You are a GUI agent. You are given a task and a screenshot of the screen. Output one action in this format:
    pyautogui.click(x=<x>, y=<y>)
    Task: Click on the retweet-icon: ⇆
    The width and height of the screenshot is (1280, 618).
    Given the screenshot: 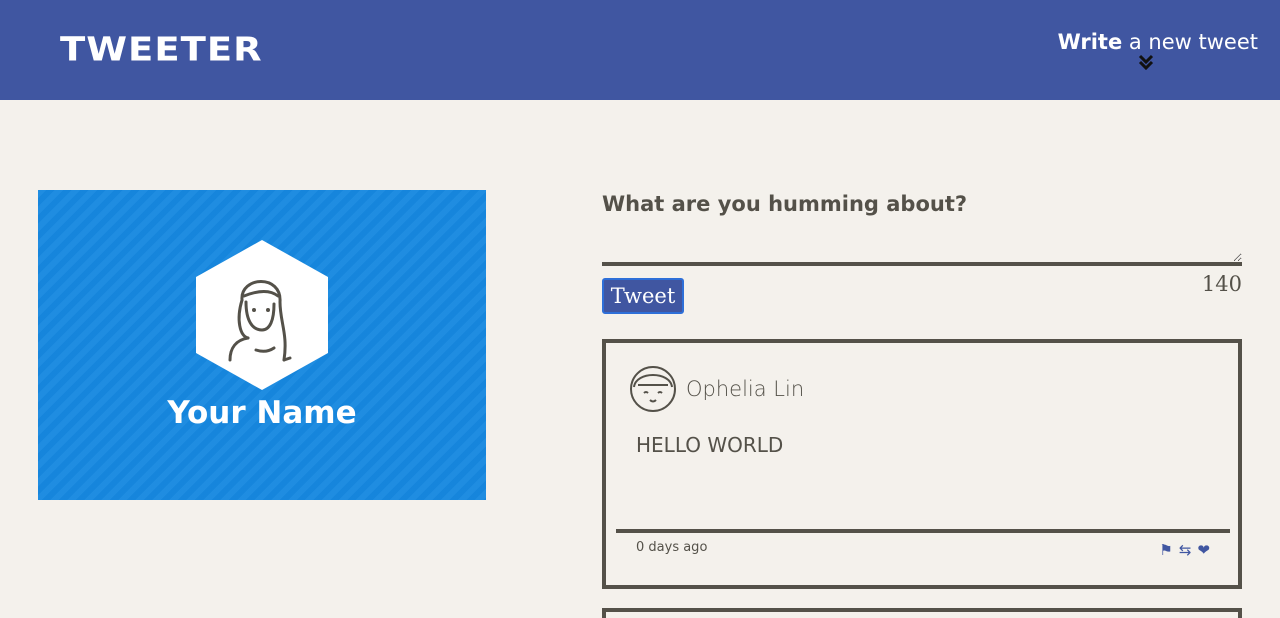 What is the action you would take?
    pyautogui.click(x=1185, y=550)
    